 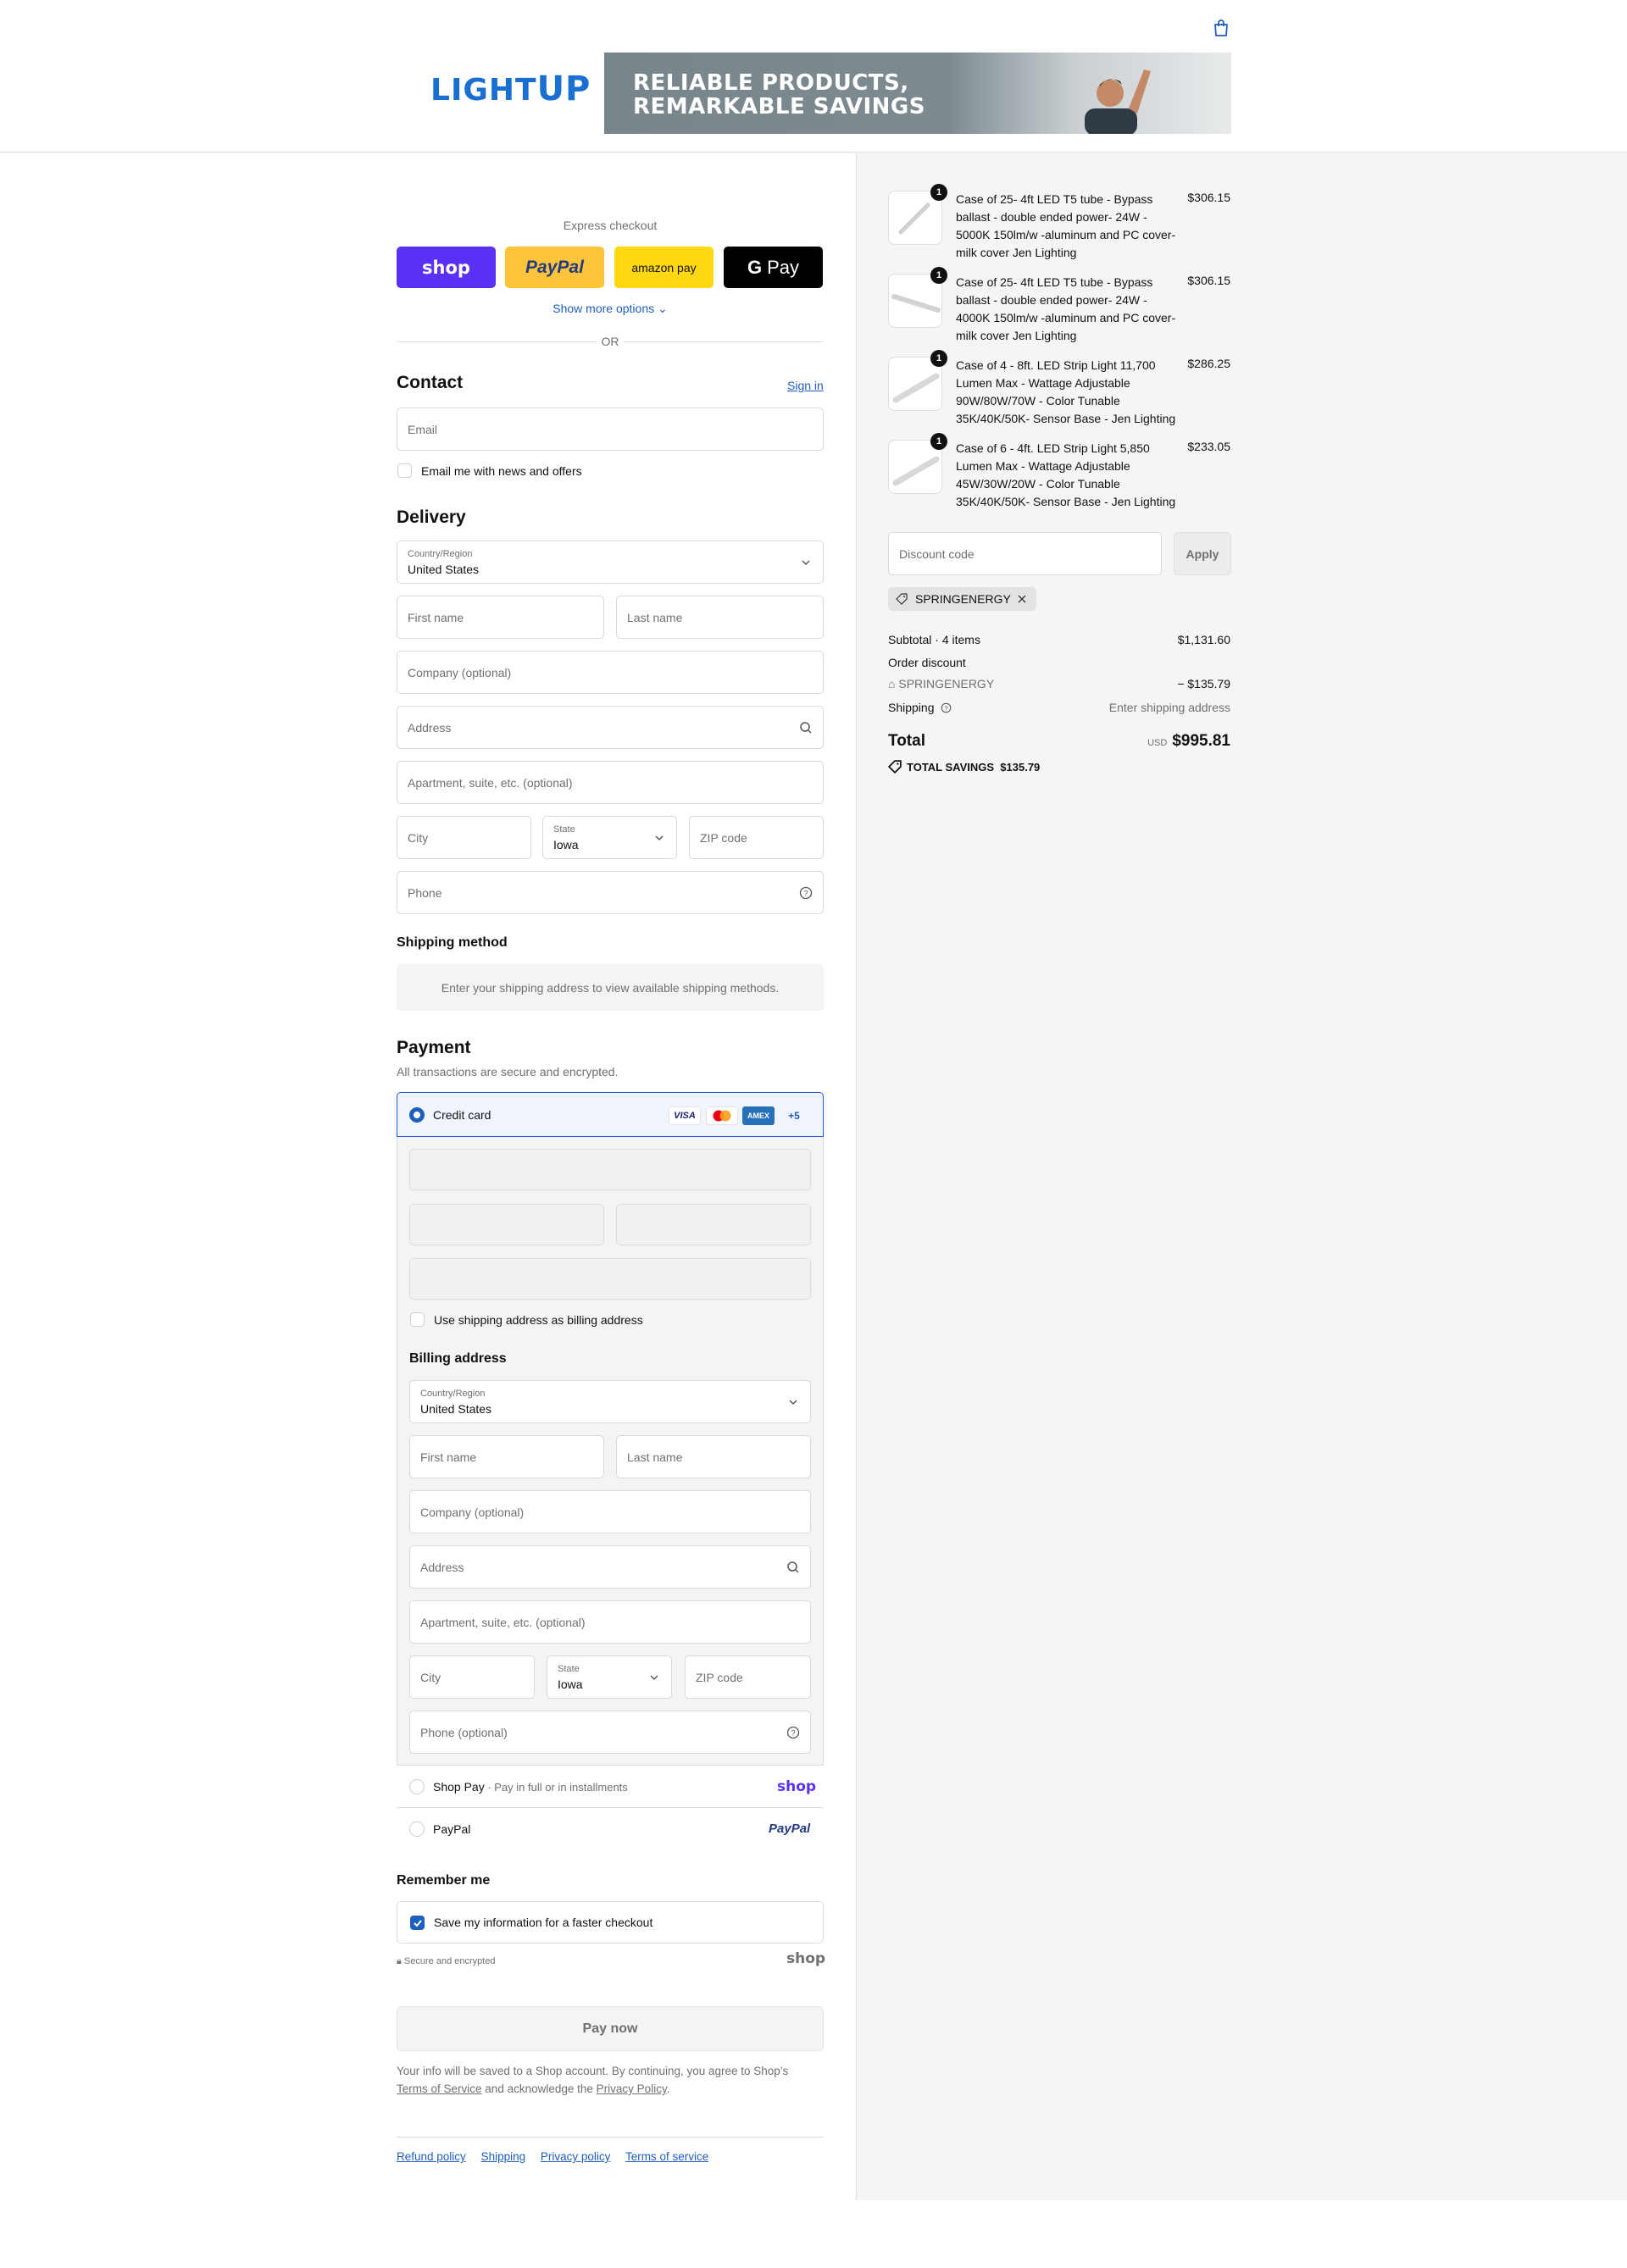 What do you see at coordinates (902, 599) in the screenshot?
I see `tag-icon` at bounding box center [902, 599].